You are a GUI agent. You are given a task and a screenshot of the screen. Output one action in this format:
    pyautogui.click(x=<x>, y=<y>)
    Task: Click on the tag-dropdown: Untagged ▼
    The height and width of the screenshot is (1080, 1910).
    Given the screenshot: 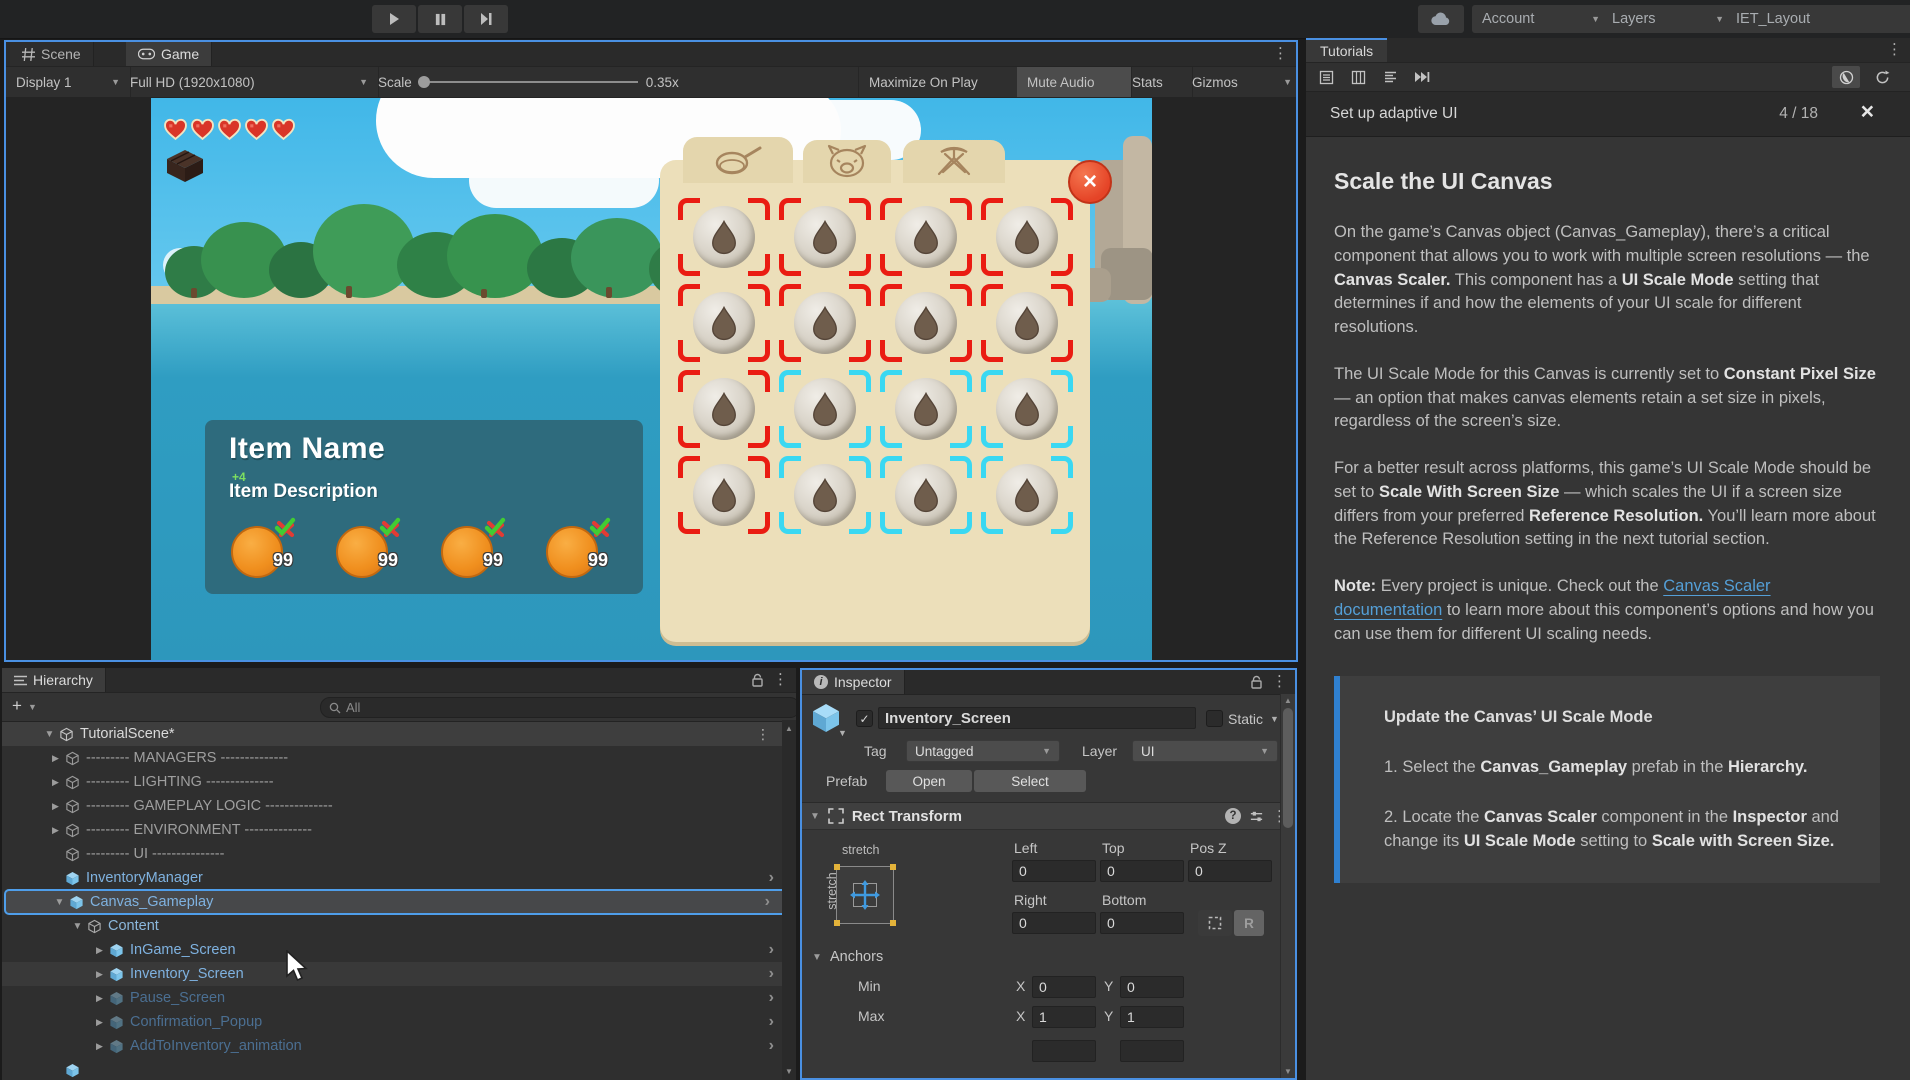 What is the action you would take?
    pyautogui.click(x=983, y=751)
    